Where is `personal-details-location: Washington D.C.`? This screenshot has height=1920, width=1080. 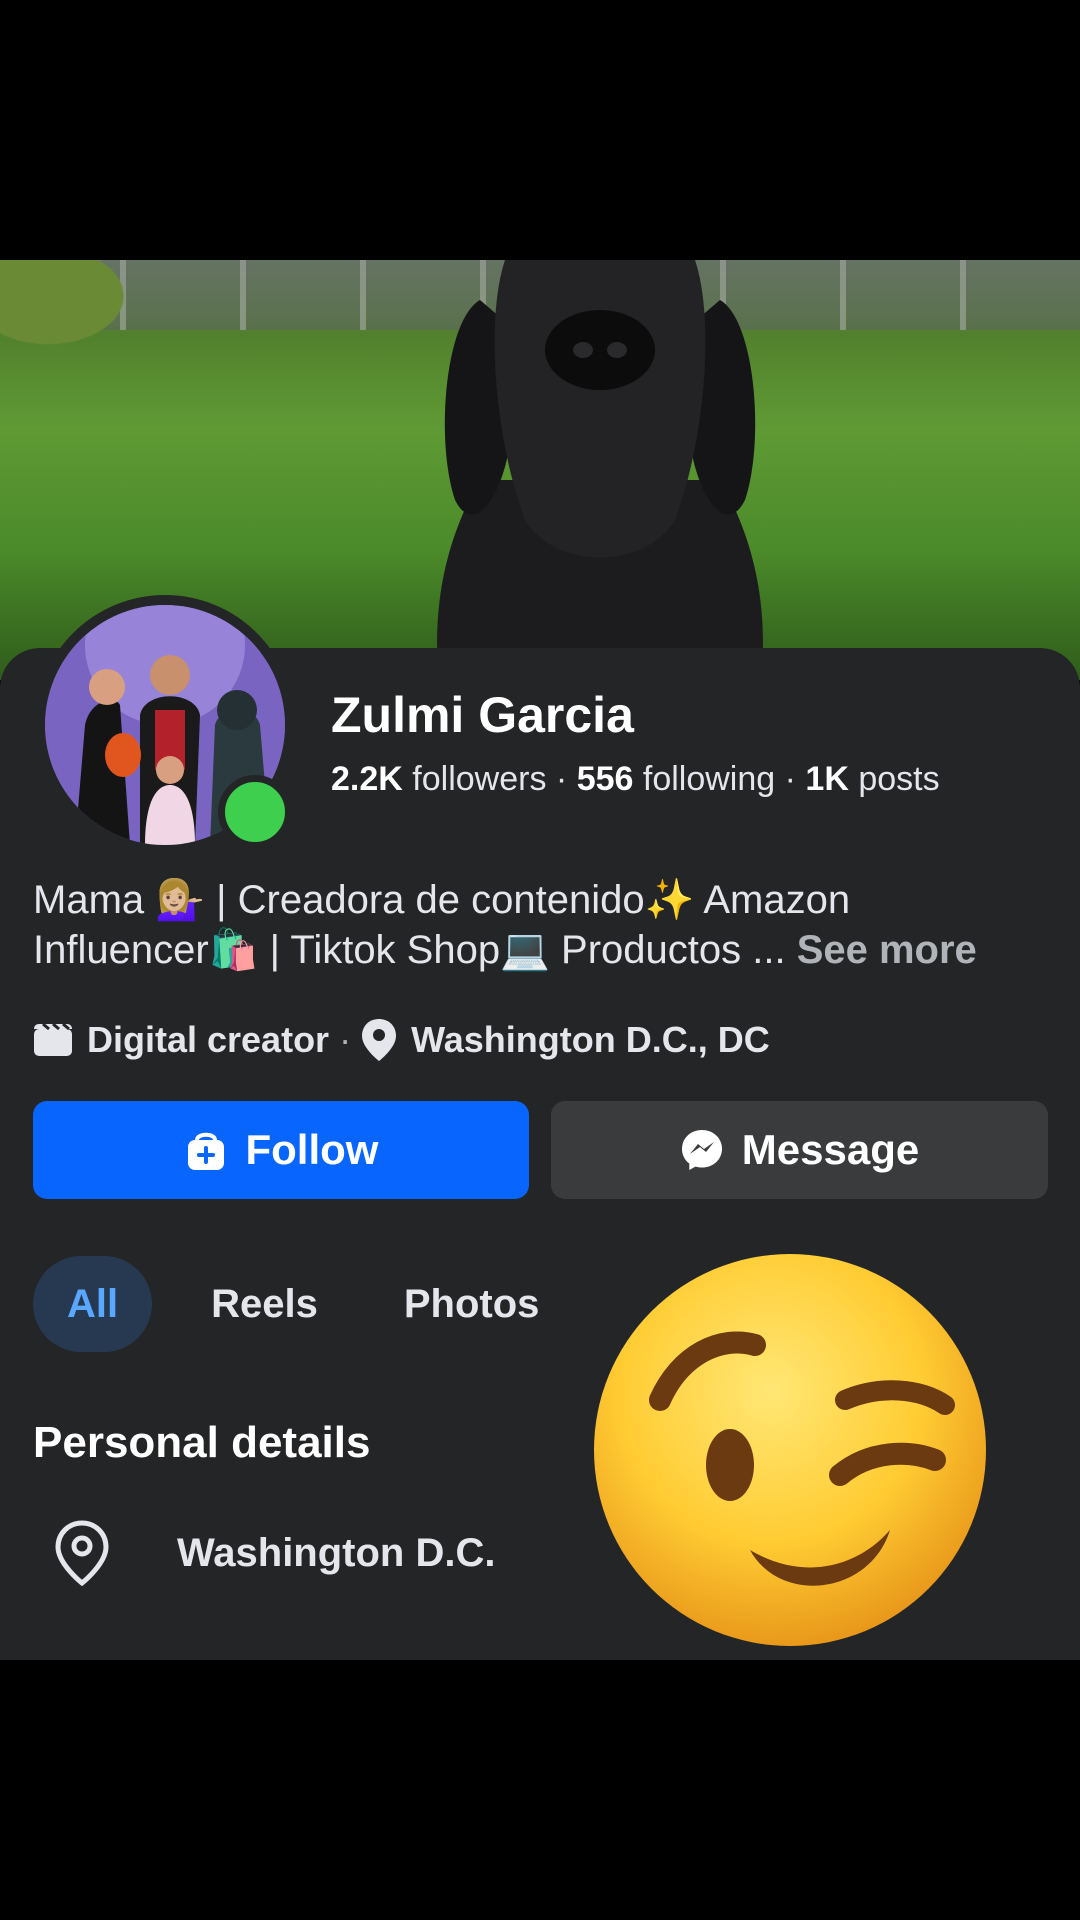
personal-details-location: Washington D.C. is located at coordinates (275, 1553).